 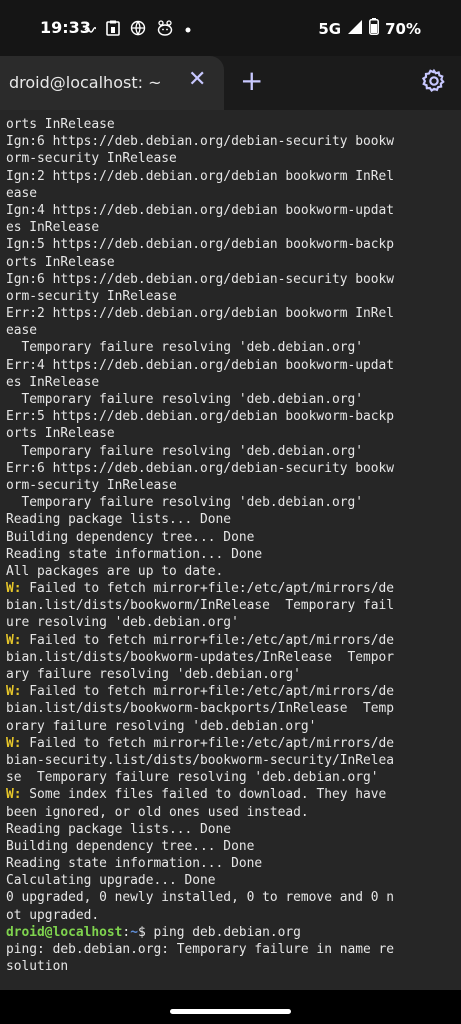 I want to click on system-indicators: 5G 70%, so click(x=369, y=28).